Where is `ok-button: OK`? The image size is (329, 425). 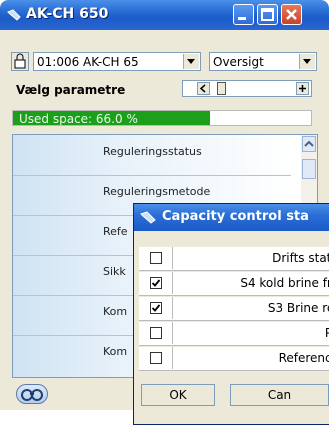
ok-button: OK is located at coordinates (178, 395).